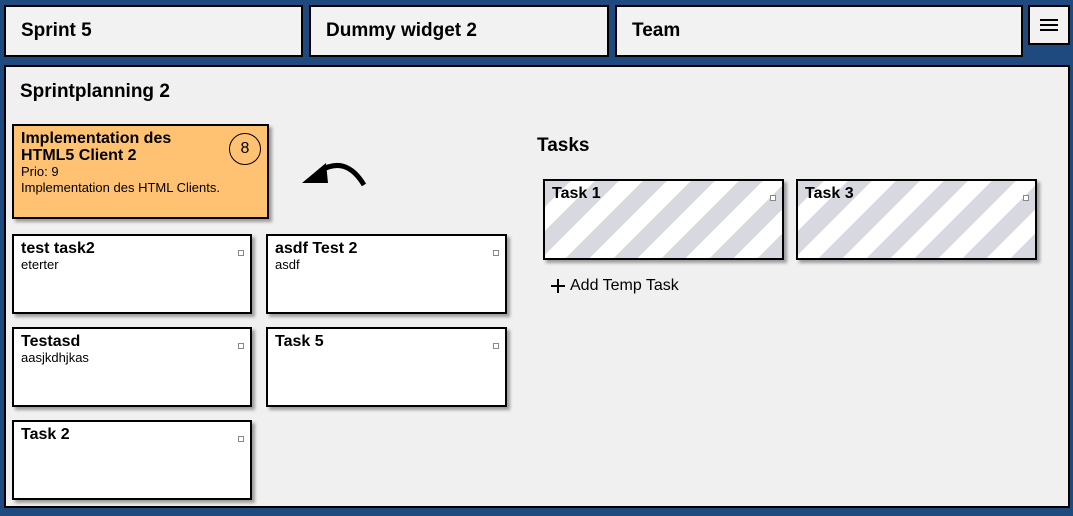  What do you see at coordinates (558, 286) in the screenshot?
I see `plus-icon` at bounding box center [558, 286].